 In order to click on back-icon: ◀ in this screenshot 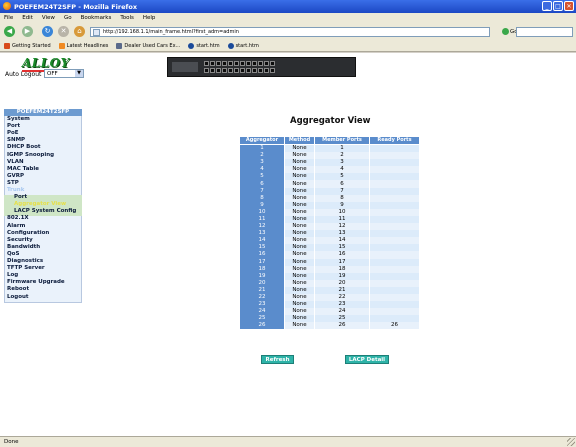, I will do `click(9, 31)`.